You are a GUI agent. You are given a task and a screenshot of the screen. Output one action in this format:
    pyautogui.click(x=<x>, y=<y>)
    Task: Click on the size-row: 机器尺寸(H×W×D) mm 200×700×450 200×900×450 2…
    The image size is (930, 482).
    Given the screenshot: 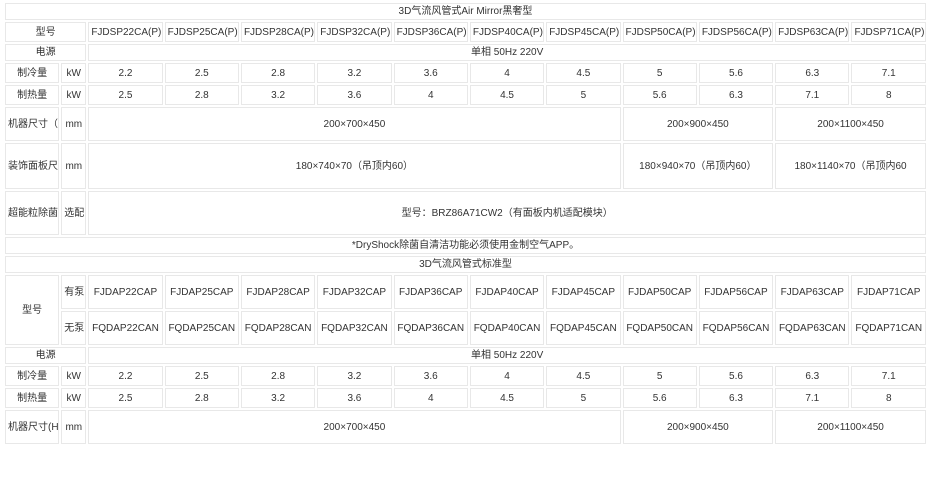 What is the action you would take?
    pyautogui.click(x=465, y=427)
    